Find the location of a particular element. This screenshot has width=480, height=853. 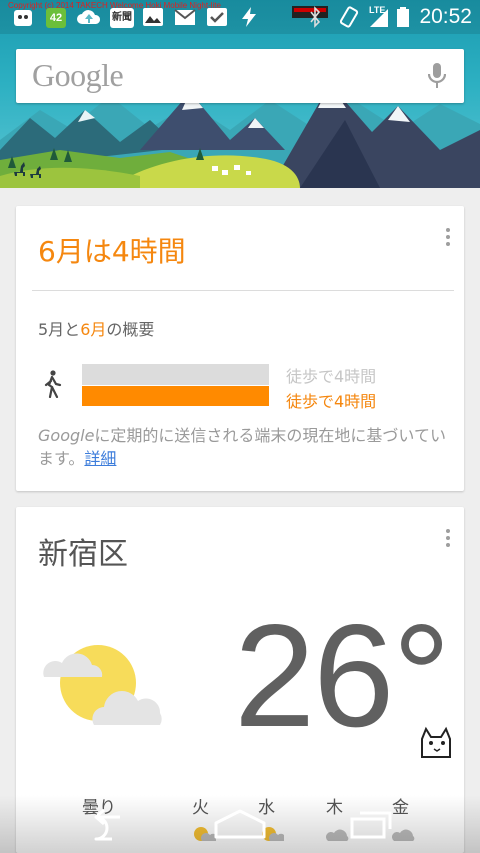

overview-prefix: 5月と is located at coordinates (59, 329).